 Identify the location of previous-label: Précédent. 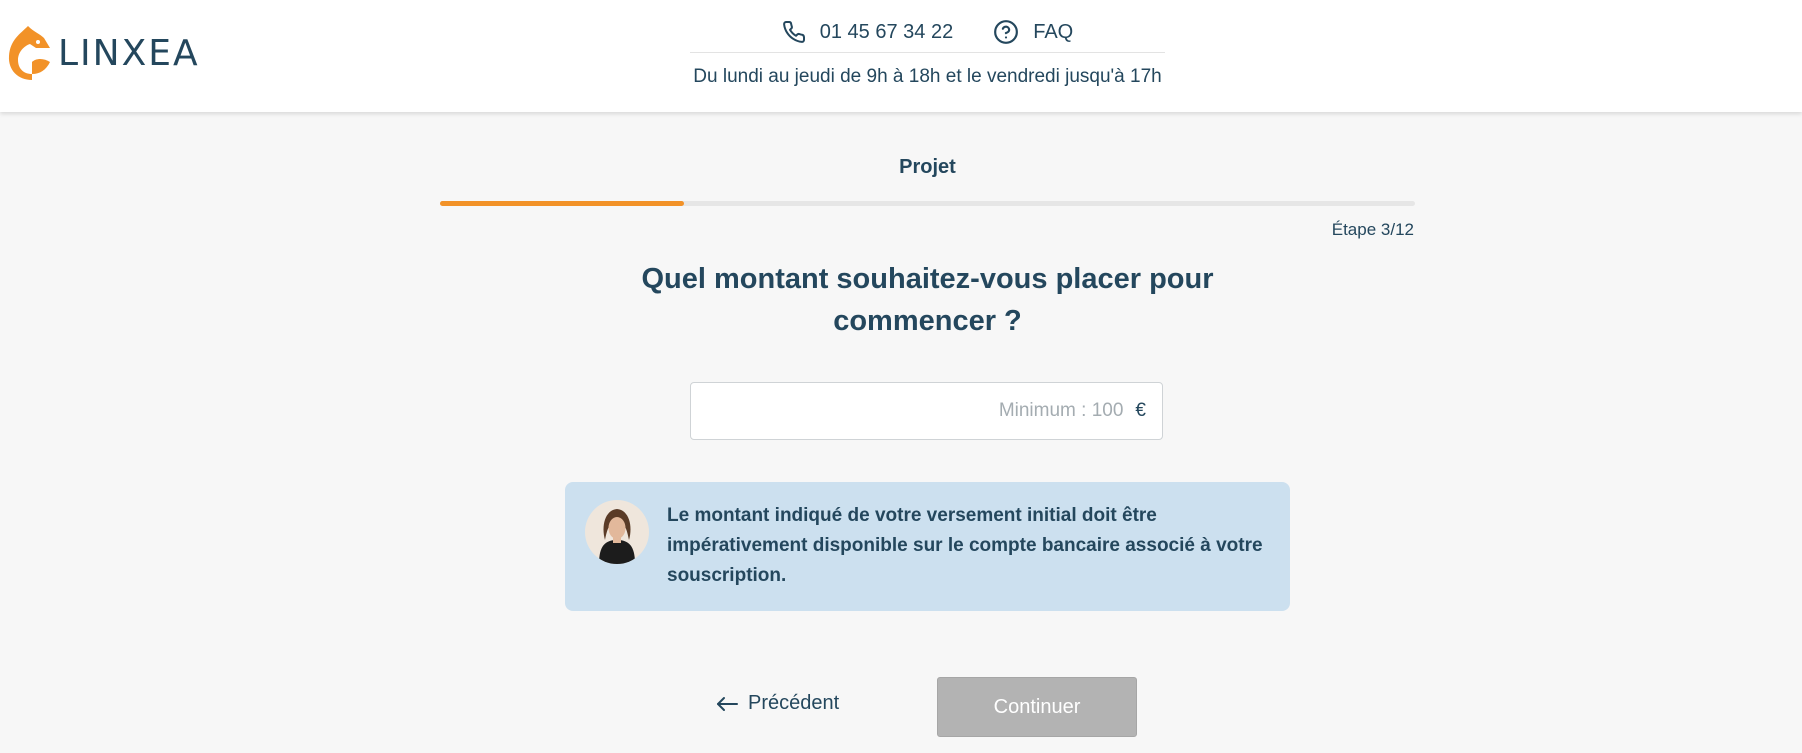
(794, 703).